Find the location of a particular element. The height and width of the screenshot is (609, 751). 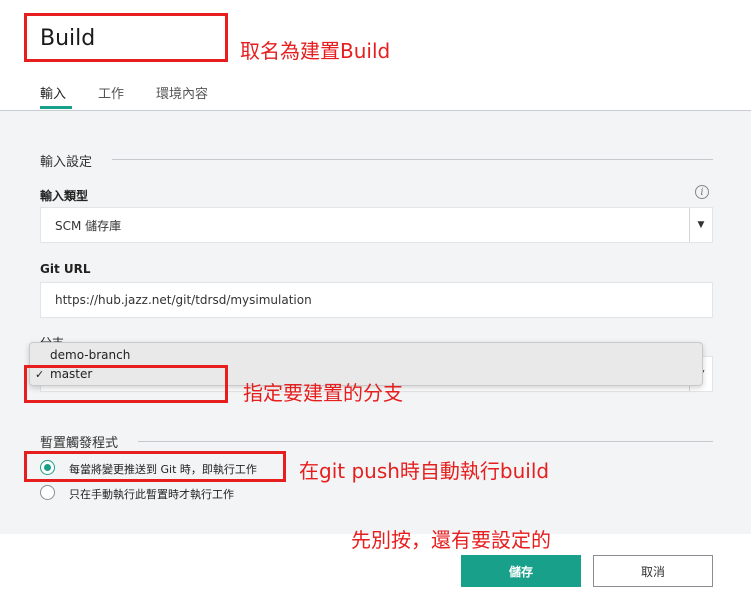

annotation-name-note: 取名為建置Build is located at coordinates (315, 51).